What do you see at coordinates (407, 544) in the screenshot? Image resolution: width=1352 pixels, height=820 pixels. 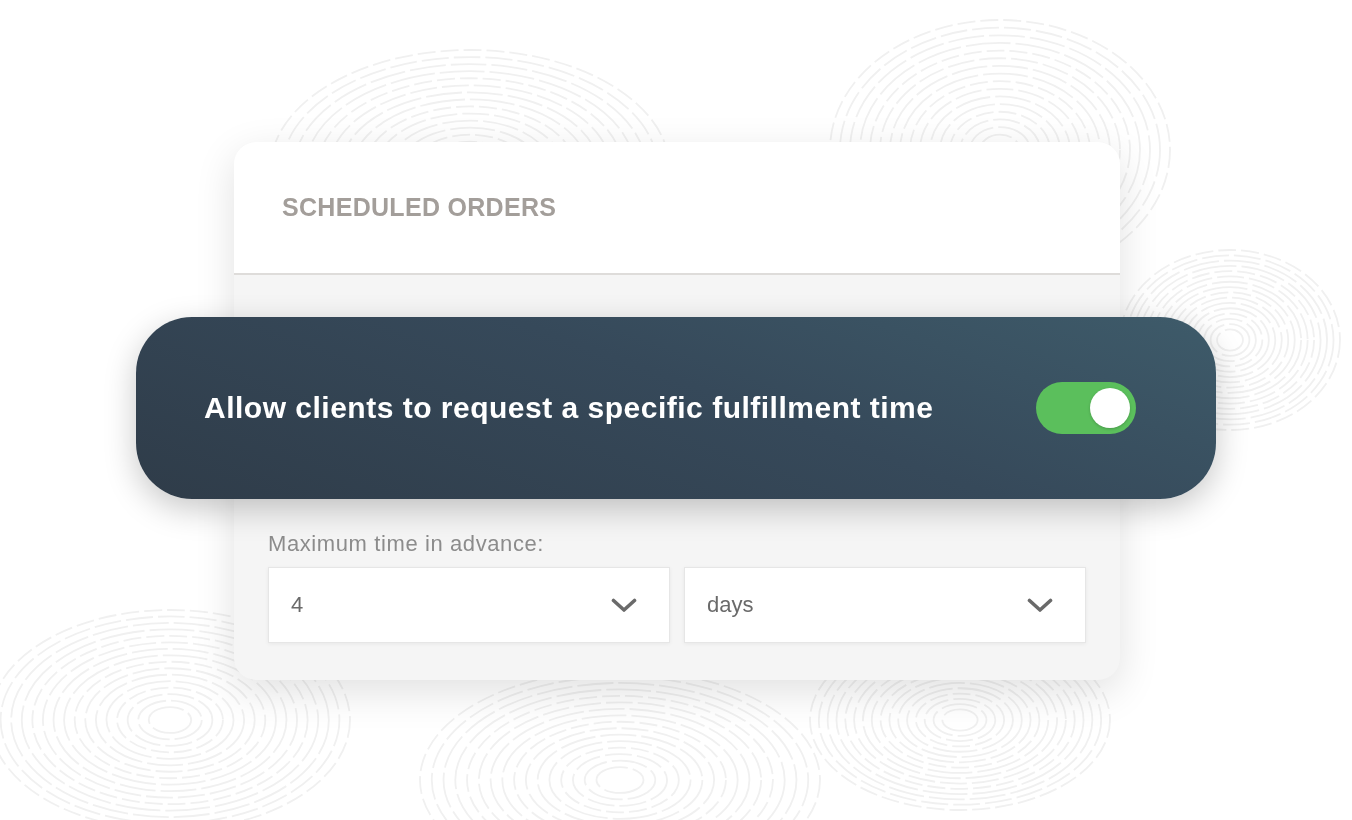 I see `field-label: Maximum time in advance:` at bounding box center [407, 544].